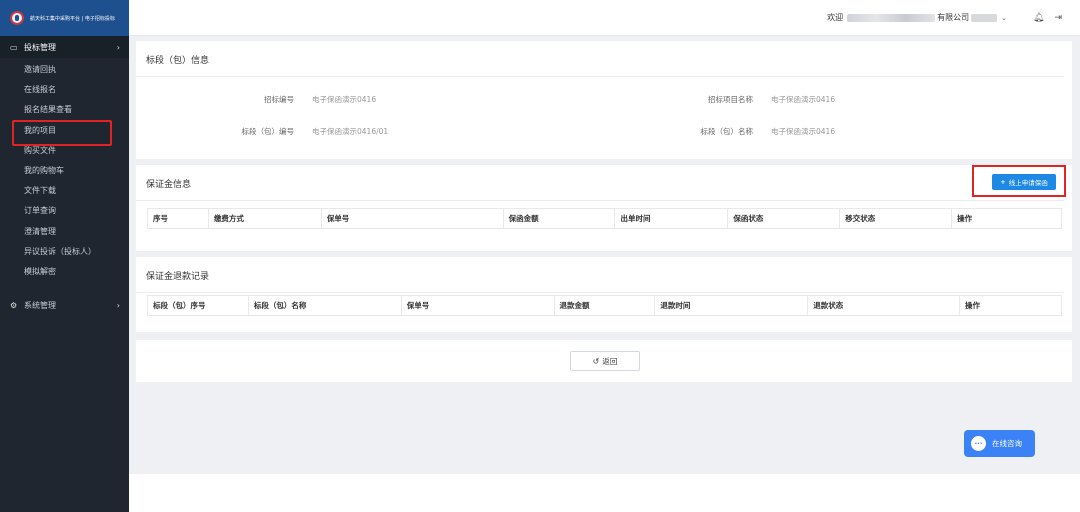 The height and width of the screenshot is (512, 1080). I want to click on column-header: 标段（包）序号, so click(198, 305).